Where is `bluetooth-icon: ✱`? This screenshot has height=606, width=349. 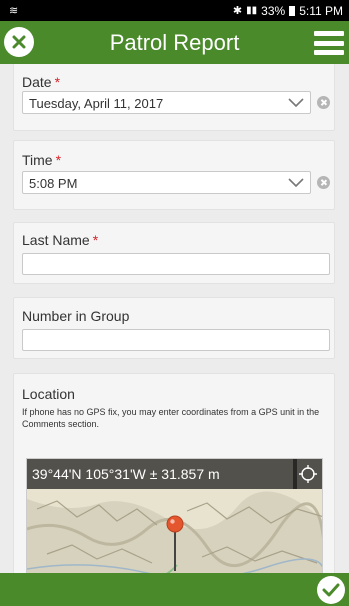 bluetooth-icon: ✱ is located at coordinates (237, 11).